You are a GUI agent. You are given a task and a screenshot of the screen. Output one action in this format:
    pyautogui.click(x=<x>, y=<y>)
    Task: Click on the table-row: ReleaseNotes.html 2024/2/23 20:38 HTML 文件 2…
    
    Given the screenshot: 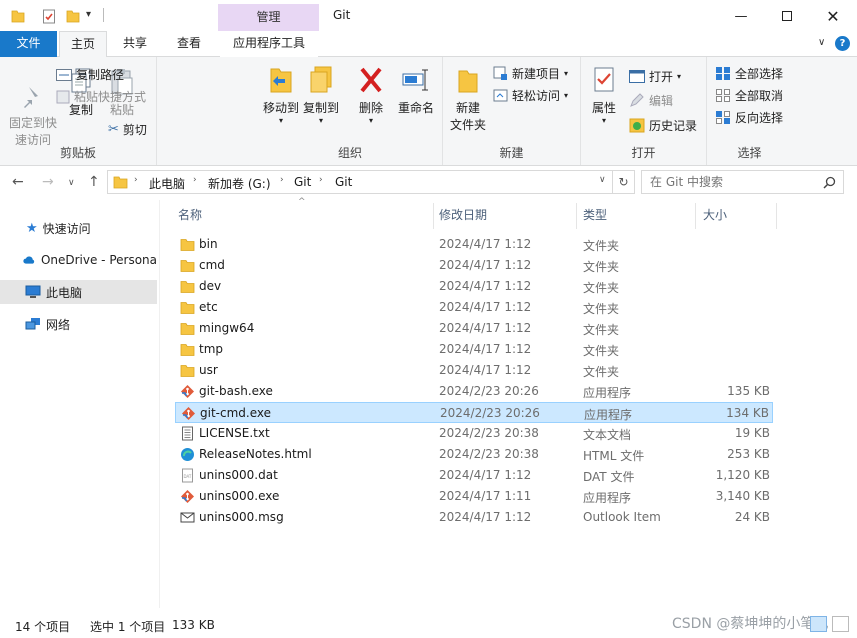 What is the action you would take?
    pyautogui.click(x=474, y=454)
    